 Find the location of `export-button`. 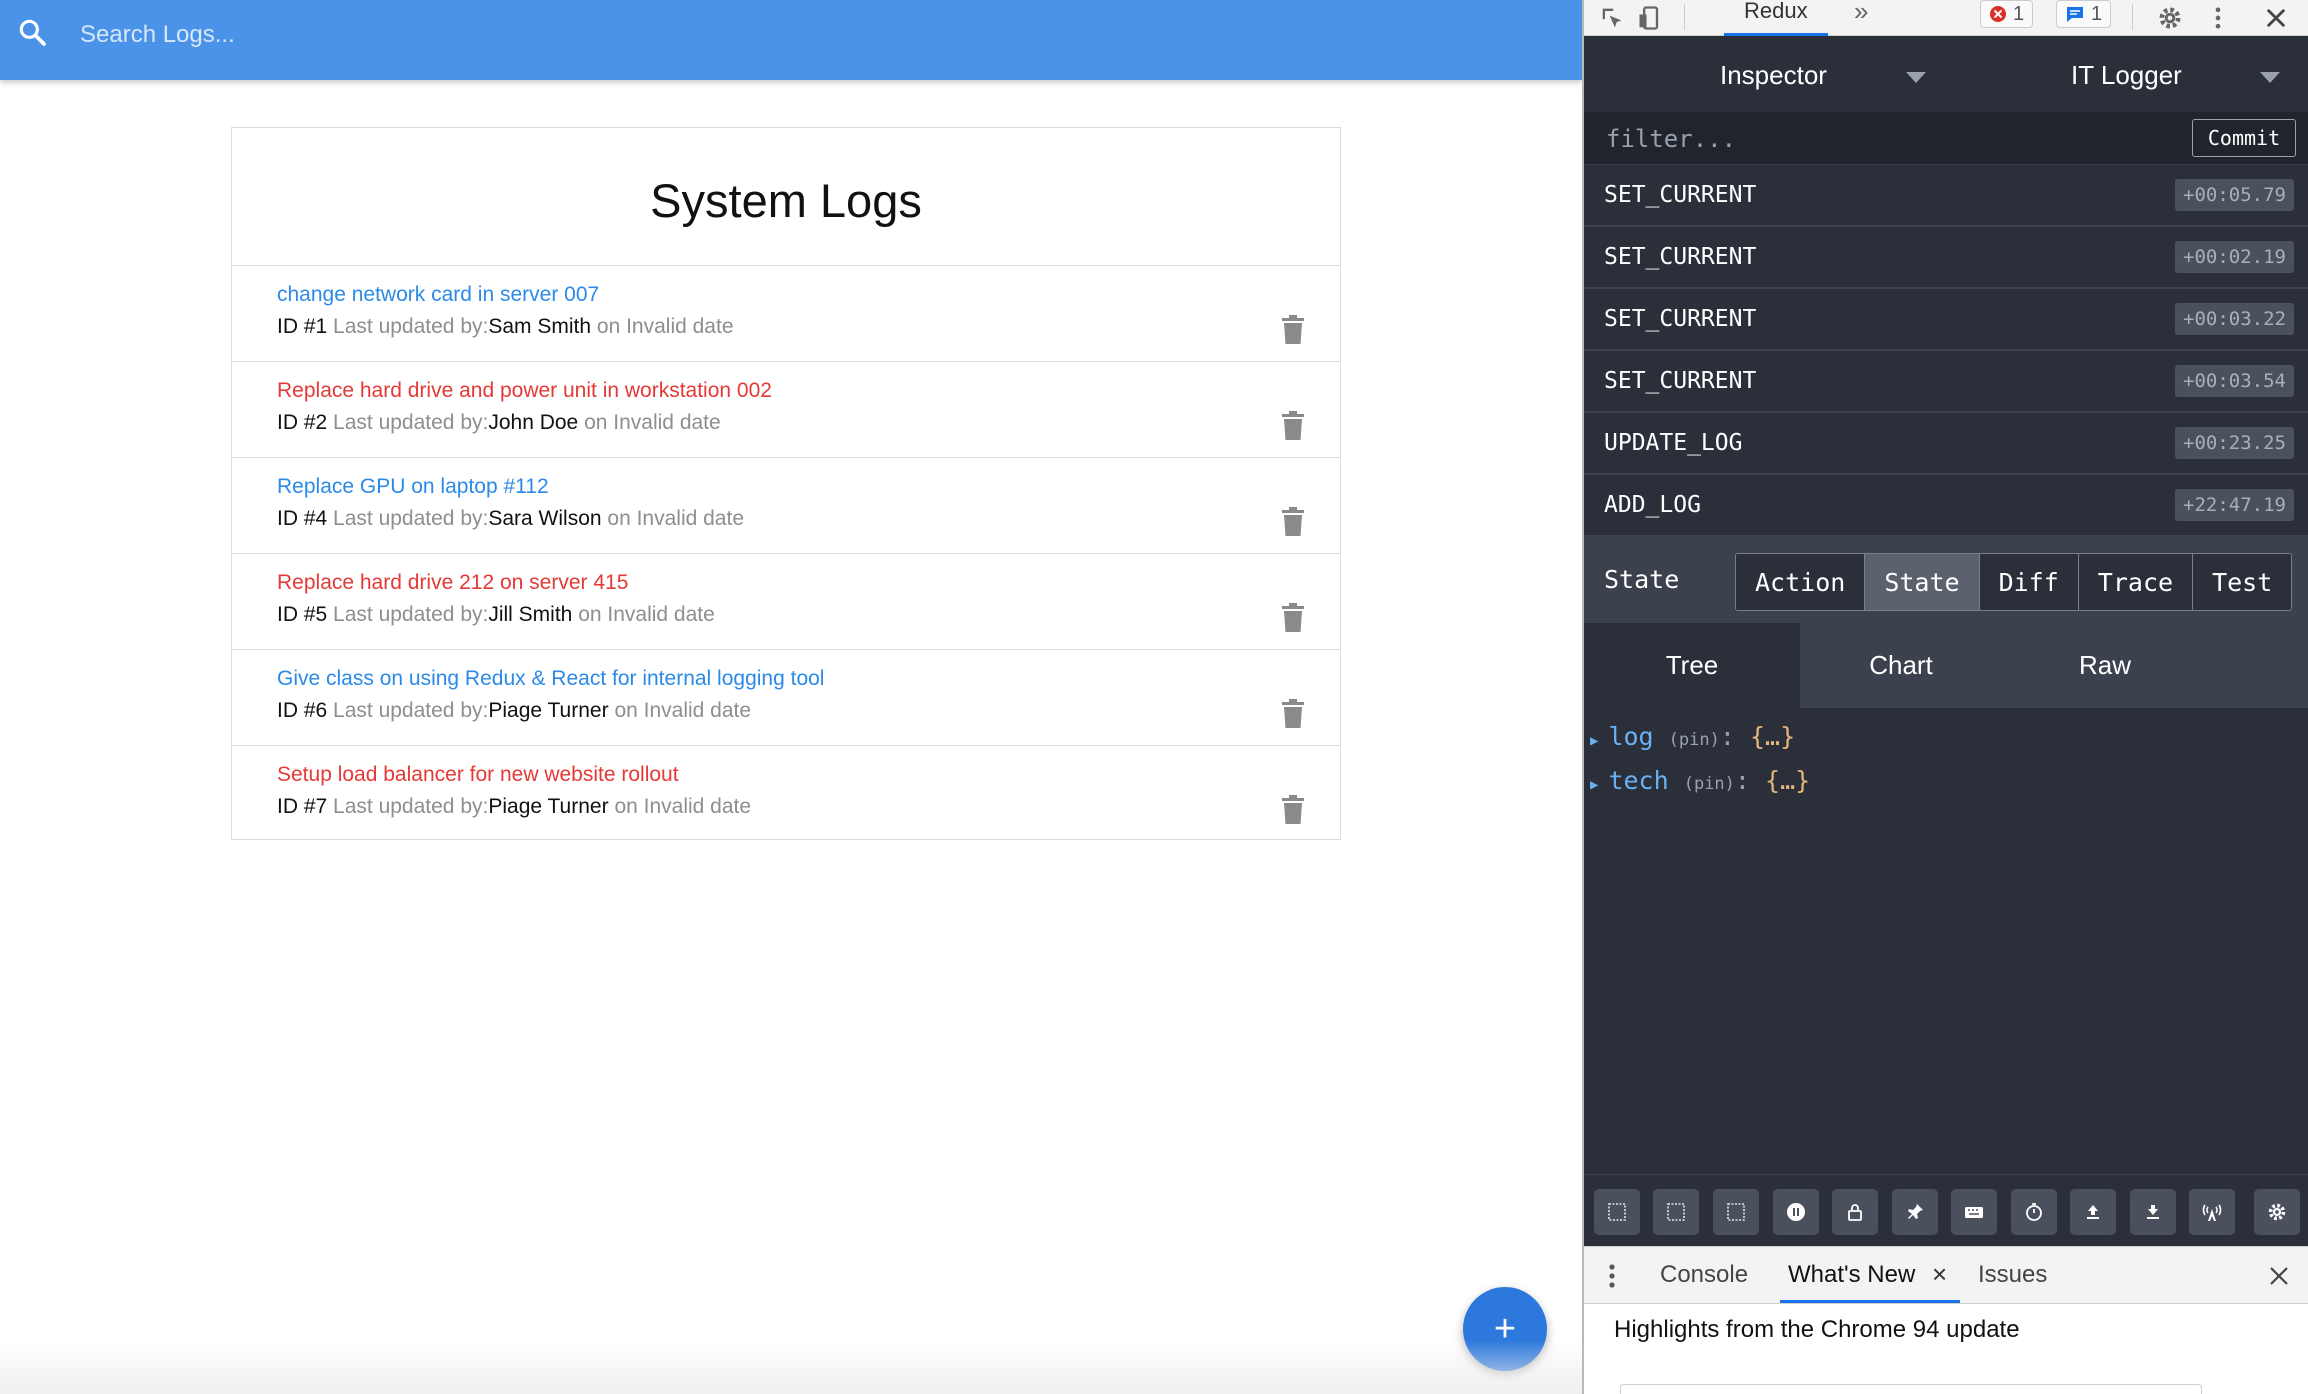

export-button is located at coordinates (2153, 1212).